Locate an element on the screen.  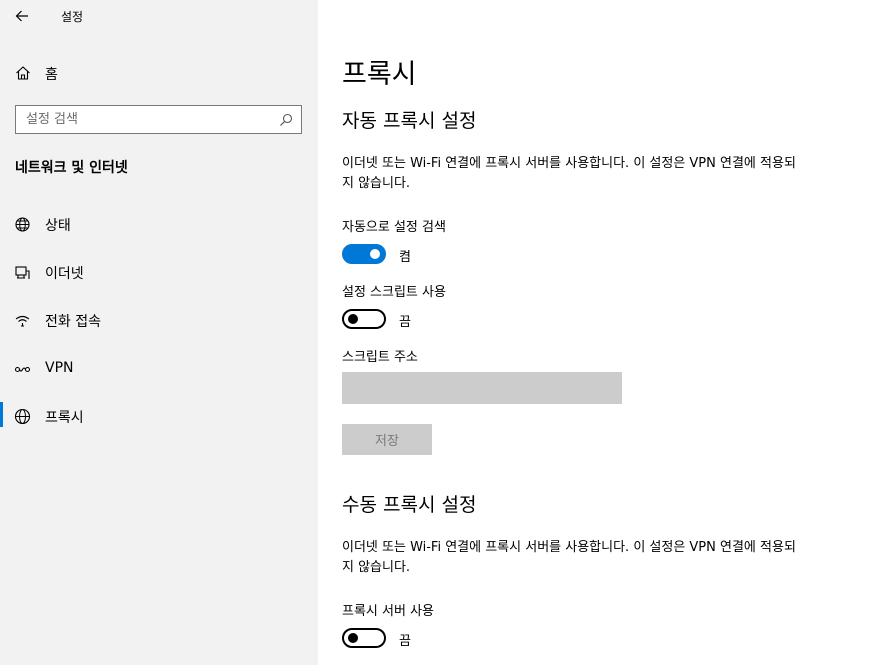
auto-detect-label: 자동으로 설정 검색 is located at coordinates (394, 227).